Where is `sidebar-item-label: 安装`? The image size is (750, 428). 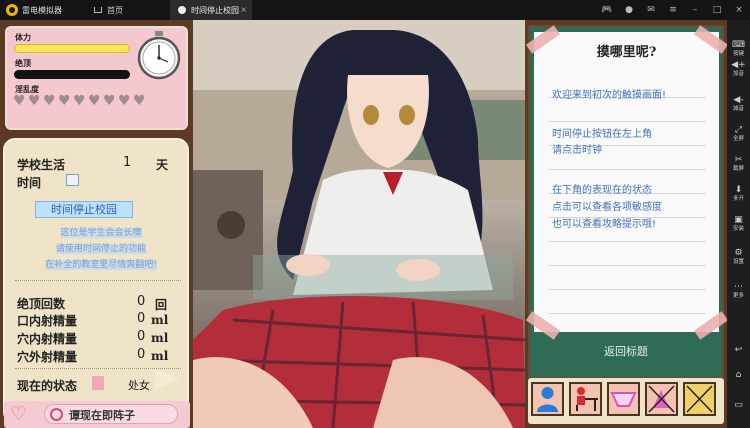
sidebar-item-label: 安装 is located at coordinates (738, 229).